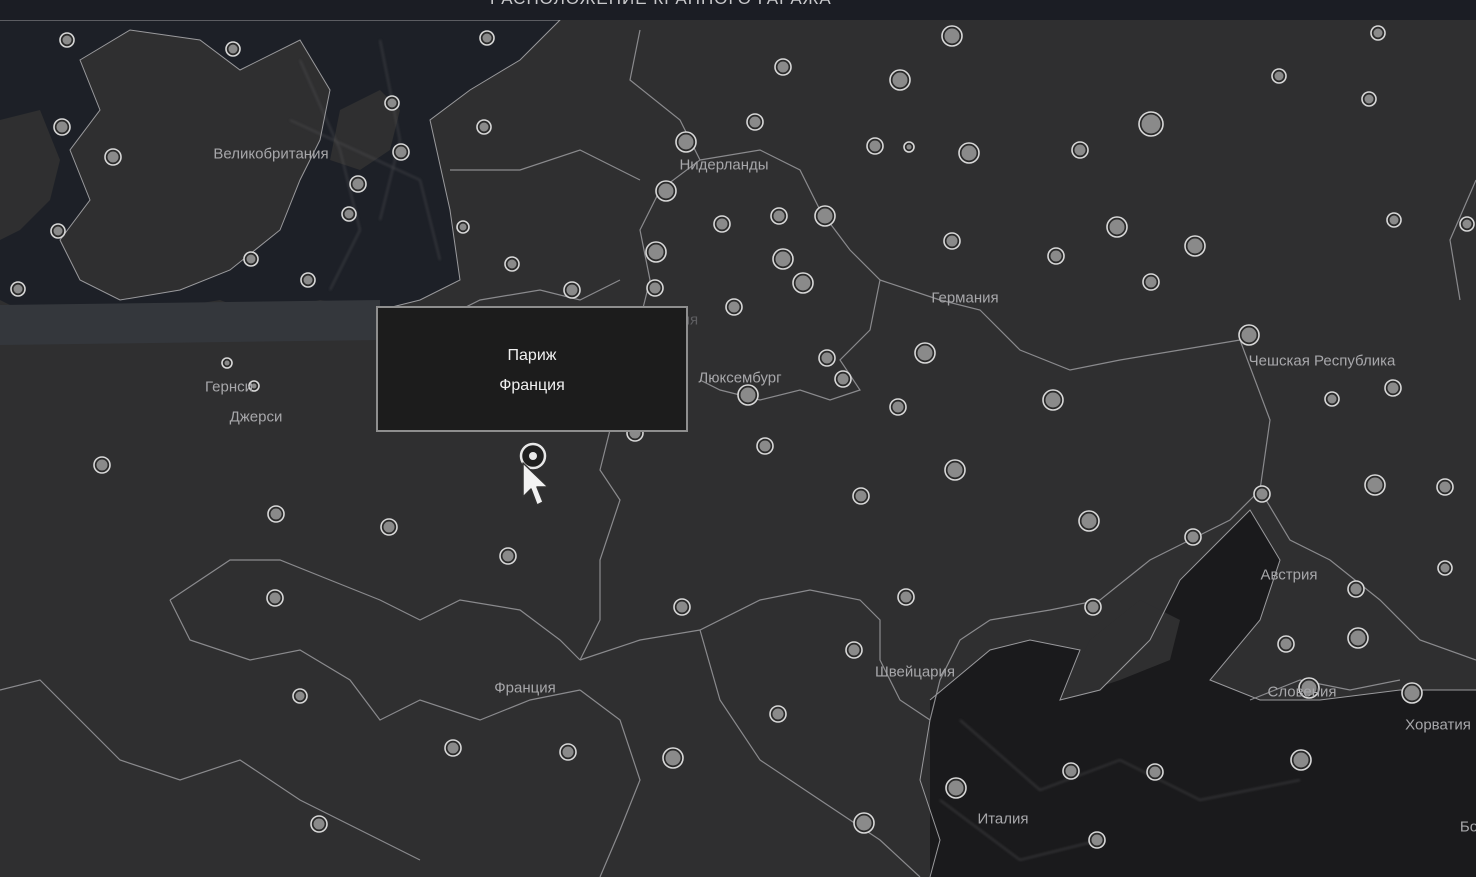 The height and width of the screenshot is (877, 1476). What do you see at coordinates (532, 385) in the screenshot?
I see `tooltip-country: Франция` at bounding box center [532, 385].